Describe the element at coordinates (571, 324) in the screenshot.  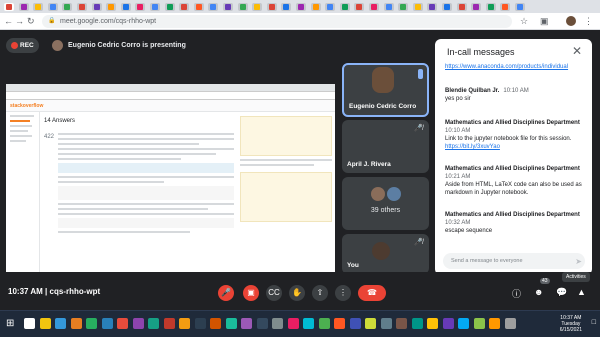
I see `system-clock: 10:37 AM Tuesday 6/15/2021` at that location.